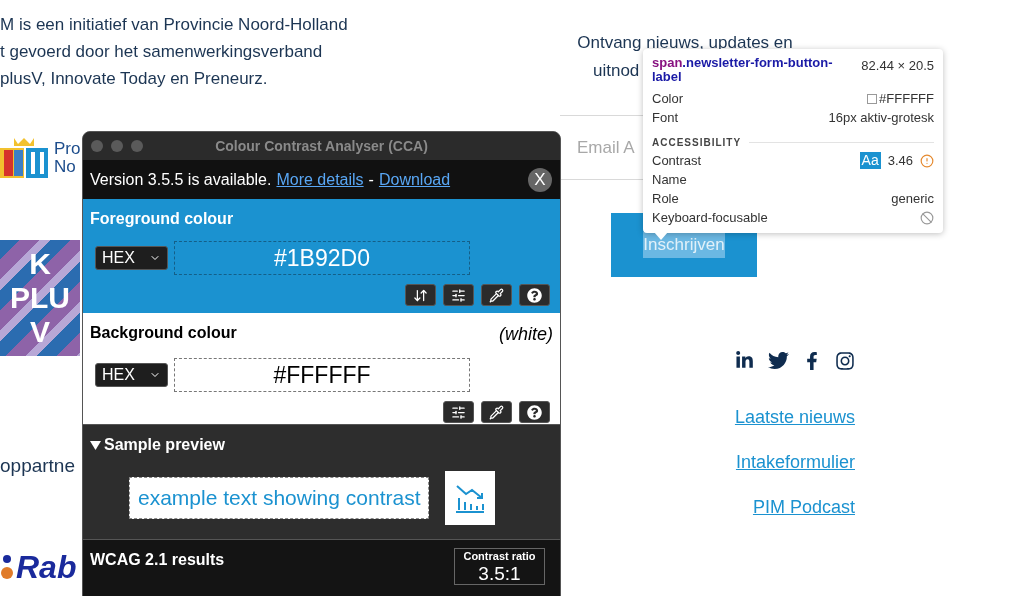 Image resolution: width=1034 pixels, height=596 pixels. Describe the element at coordinates (897, 66) in the screenshot. I see `element-size: 82.44 × 20.5` at that location.